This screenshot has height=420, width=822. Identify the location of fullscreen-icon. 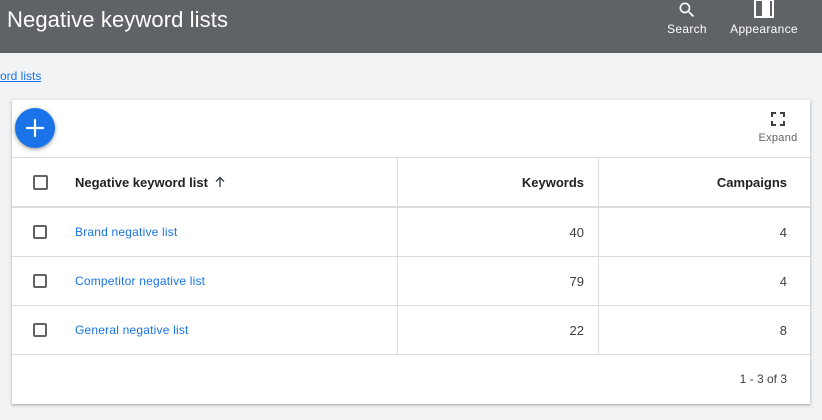
(778, 119).